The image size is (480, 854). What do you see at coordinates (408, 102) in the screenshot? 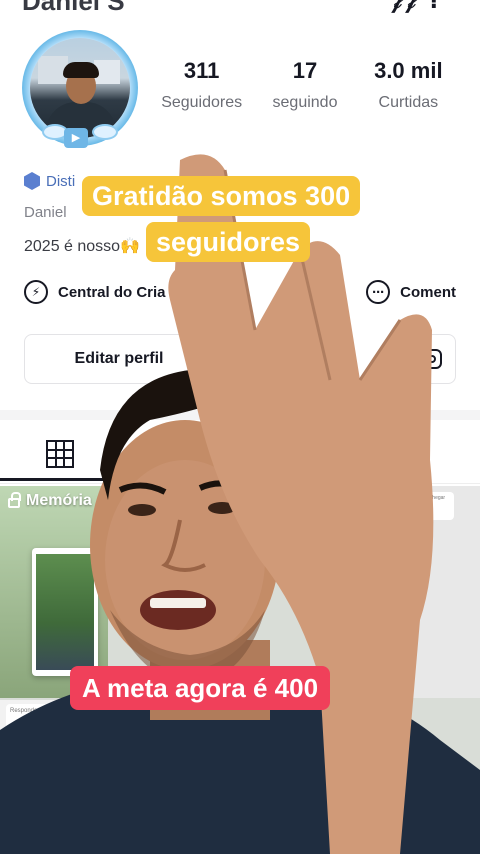
I see `likes-label: Curtidas` at bounding box center [408, 102].